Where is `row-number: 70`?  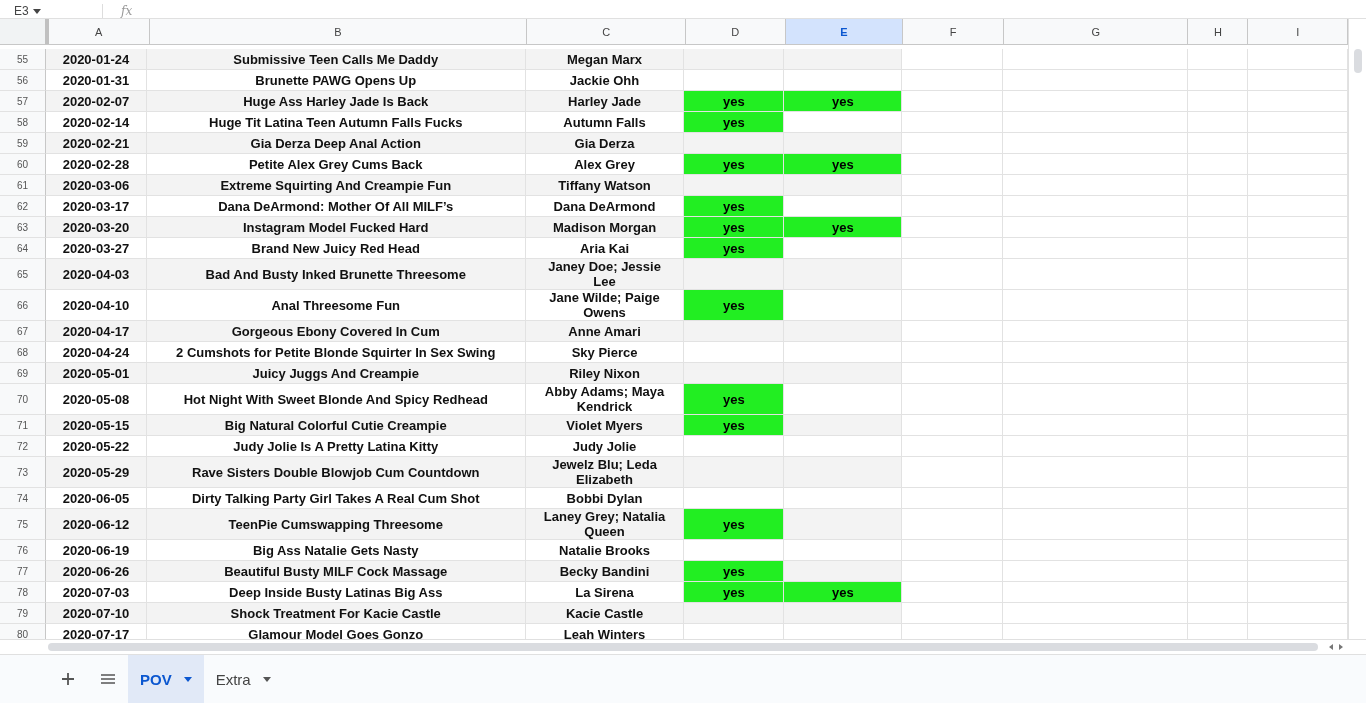 row-number: 70 is located at coordinates (23, 399).